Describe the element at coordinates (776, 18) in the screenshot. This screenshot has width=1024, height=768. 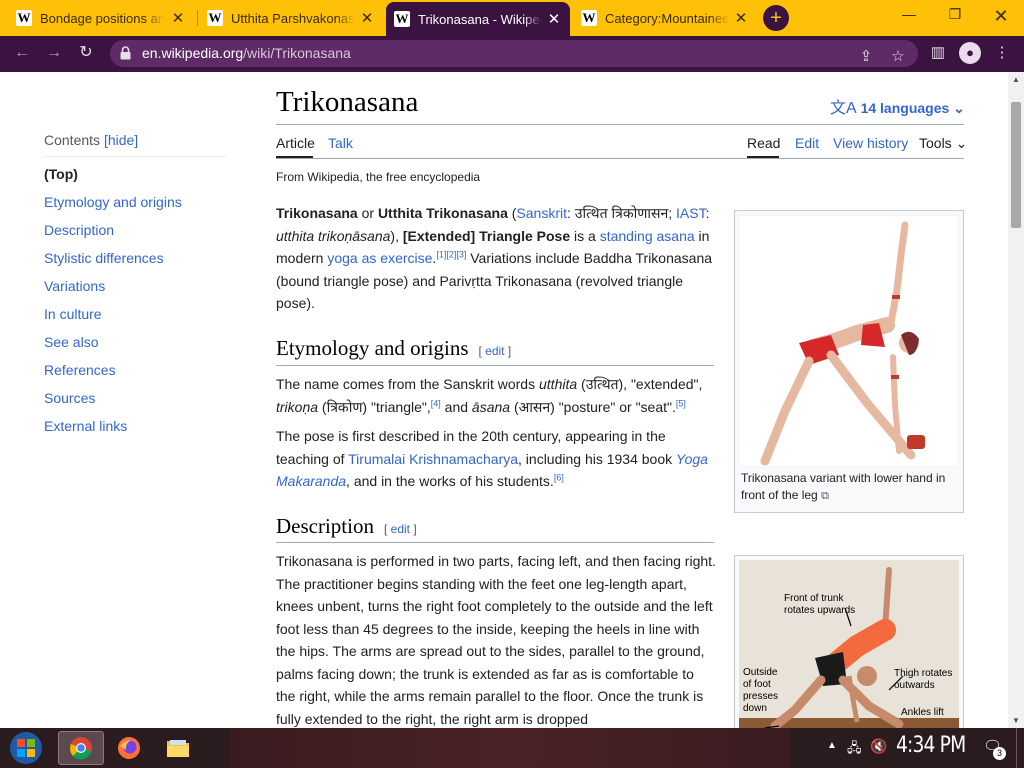
I see `new-tab-button: +` at that location.